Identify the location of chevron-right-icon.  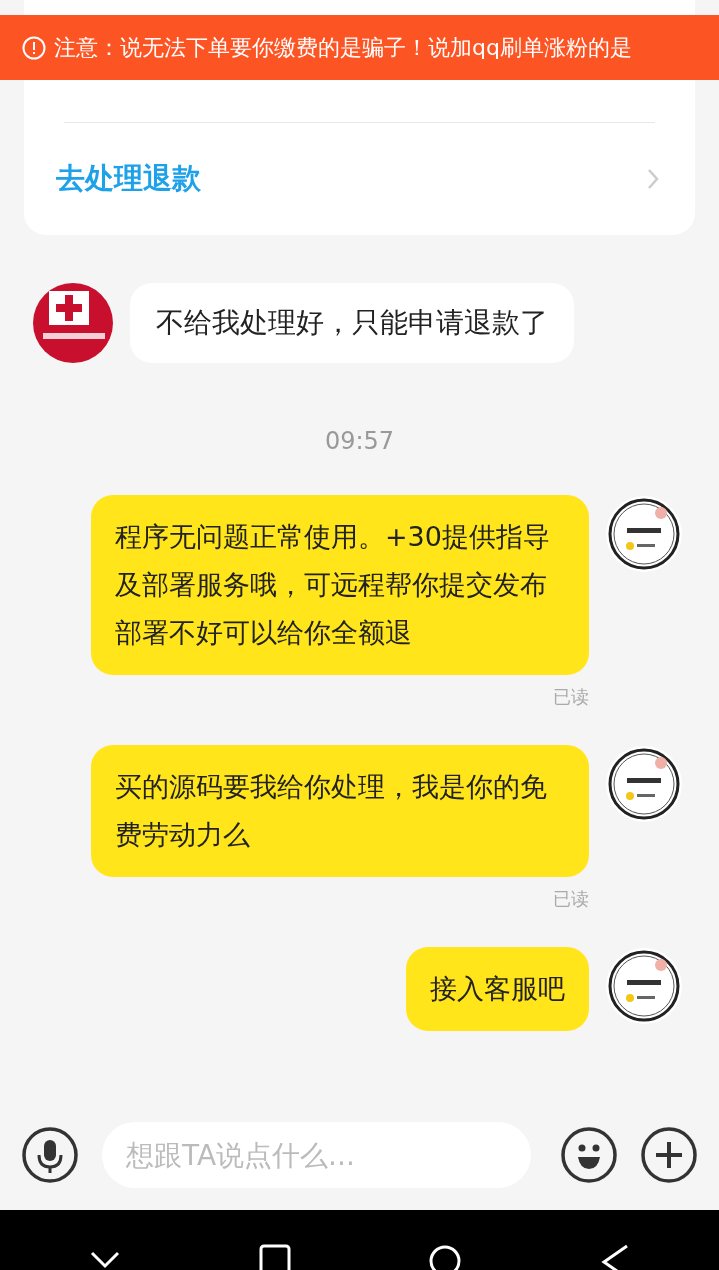
(653, 179).